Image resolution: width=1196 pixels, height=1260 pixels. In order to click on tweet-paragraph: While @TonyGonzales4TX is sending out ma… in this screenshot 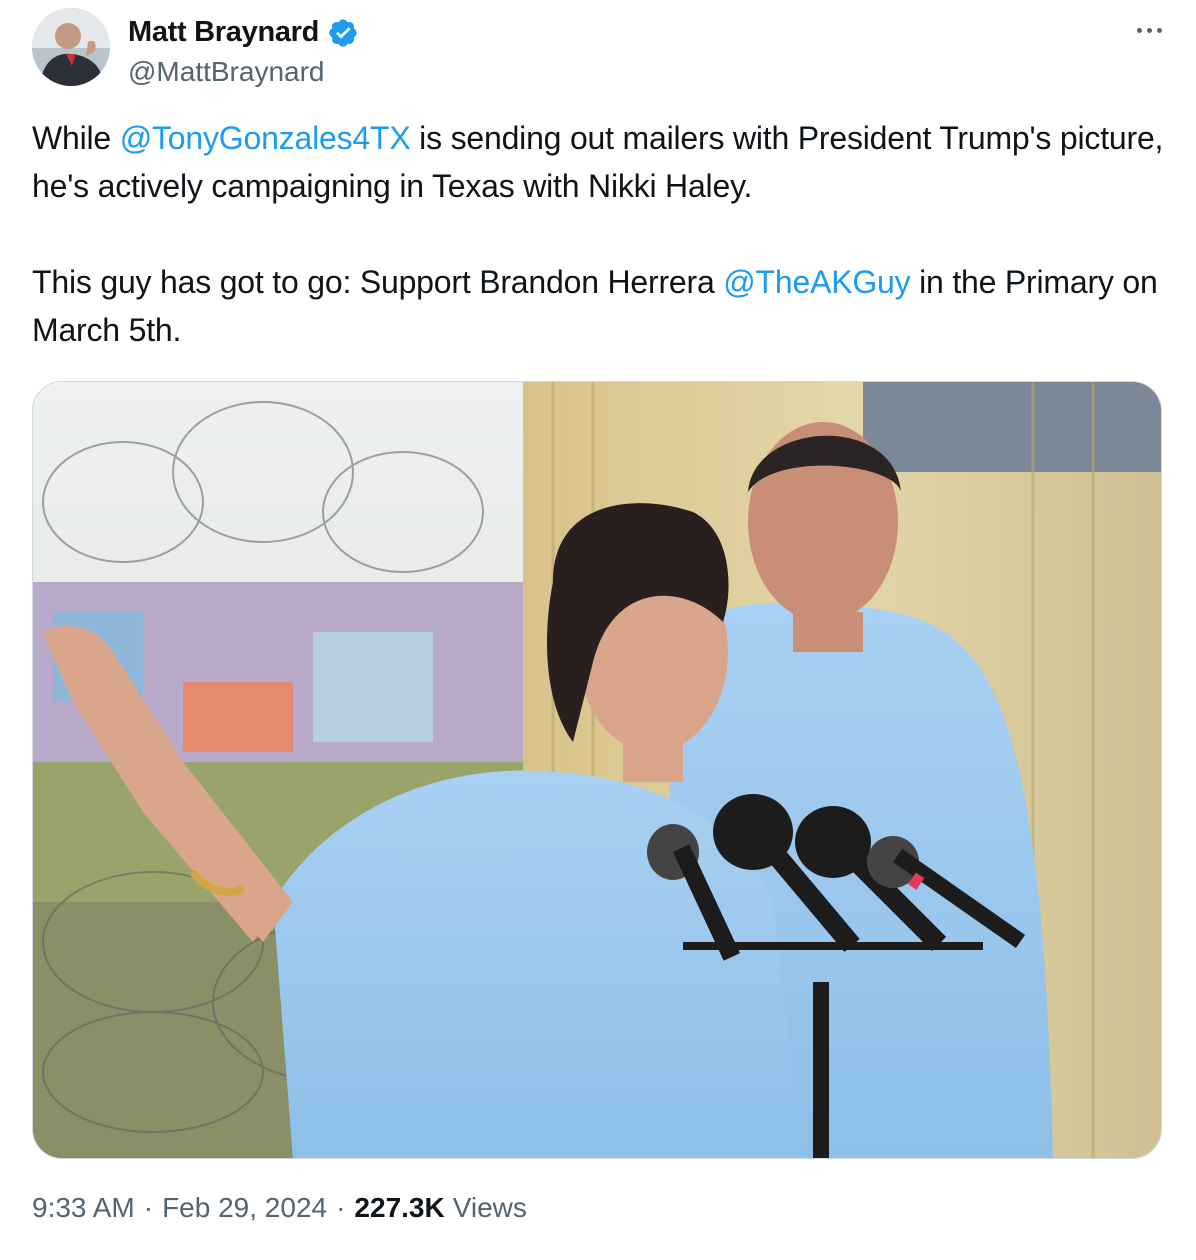, I will do `click(602, 162)`.